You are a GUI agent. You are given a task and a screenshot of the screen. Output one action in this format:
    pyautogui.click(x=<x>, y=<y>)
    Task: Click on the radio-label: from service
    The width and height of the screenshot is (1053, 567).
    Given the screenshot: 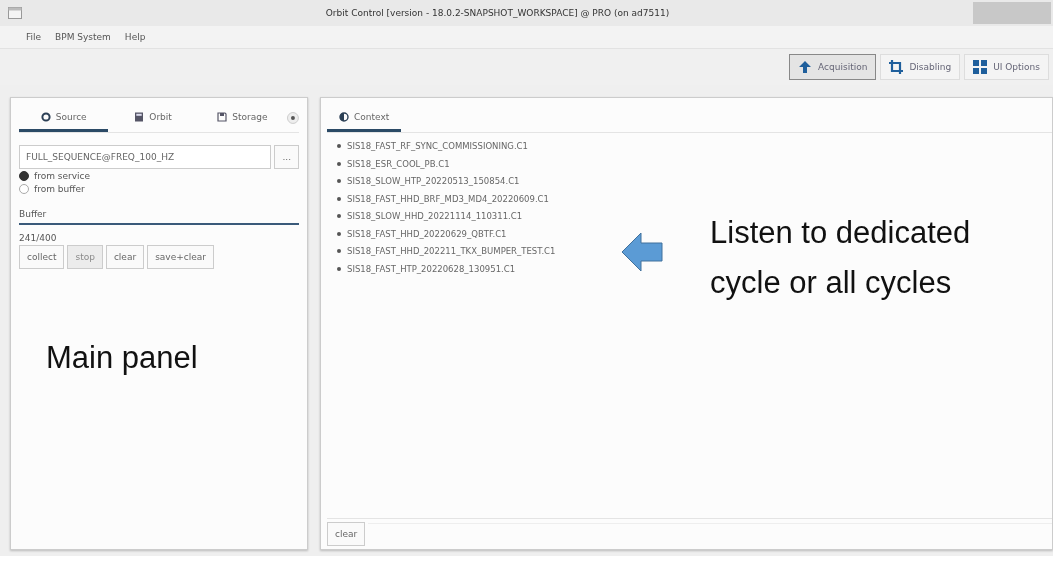 What is the action you would take?
    pyautogui.click(x=62, y=175)
    